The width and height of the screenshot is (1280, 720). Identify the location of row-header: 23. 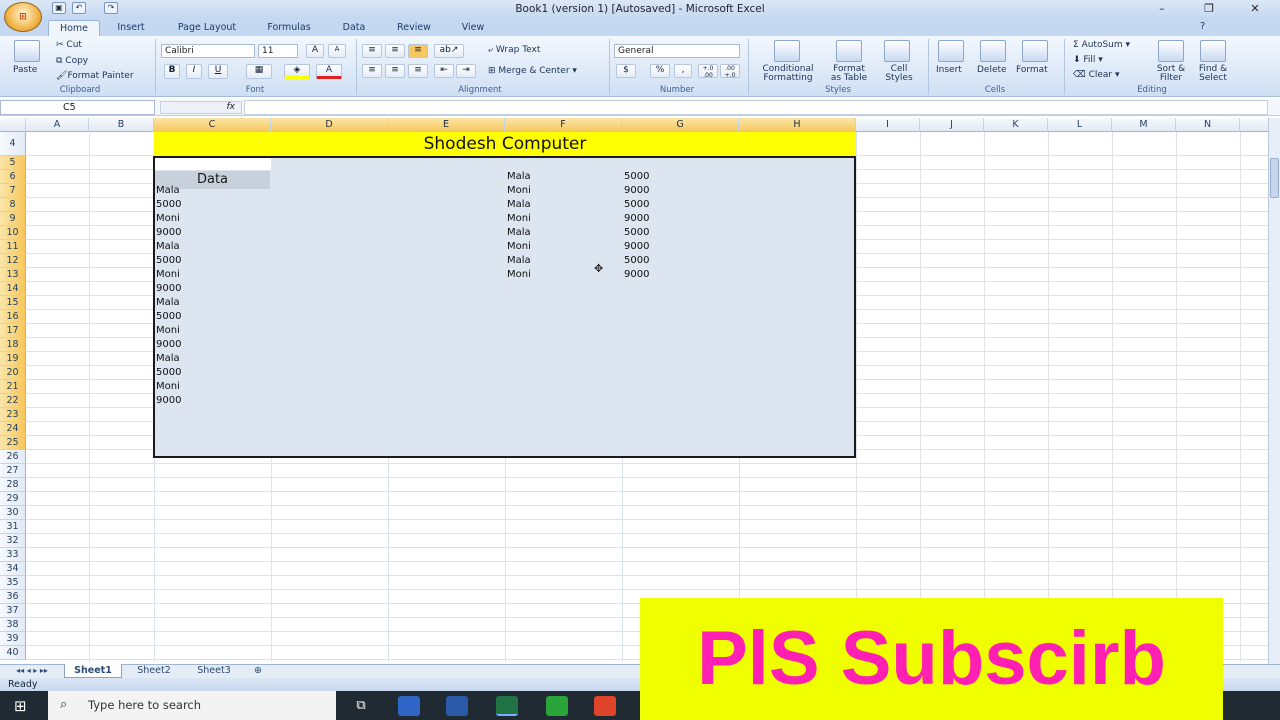
(13, 415).